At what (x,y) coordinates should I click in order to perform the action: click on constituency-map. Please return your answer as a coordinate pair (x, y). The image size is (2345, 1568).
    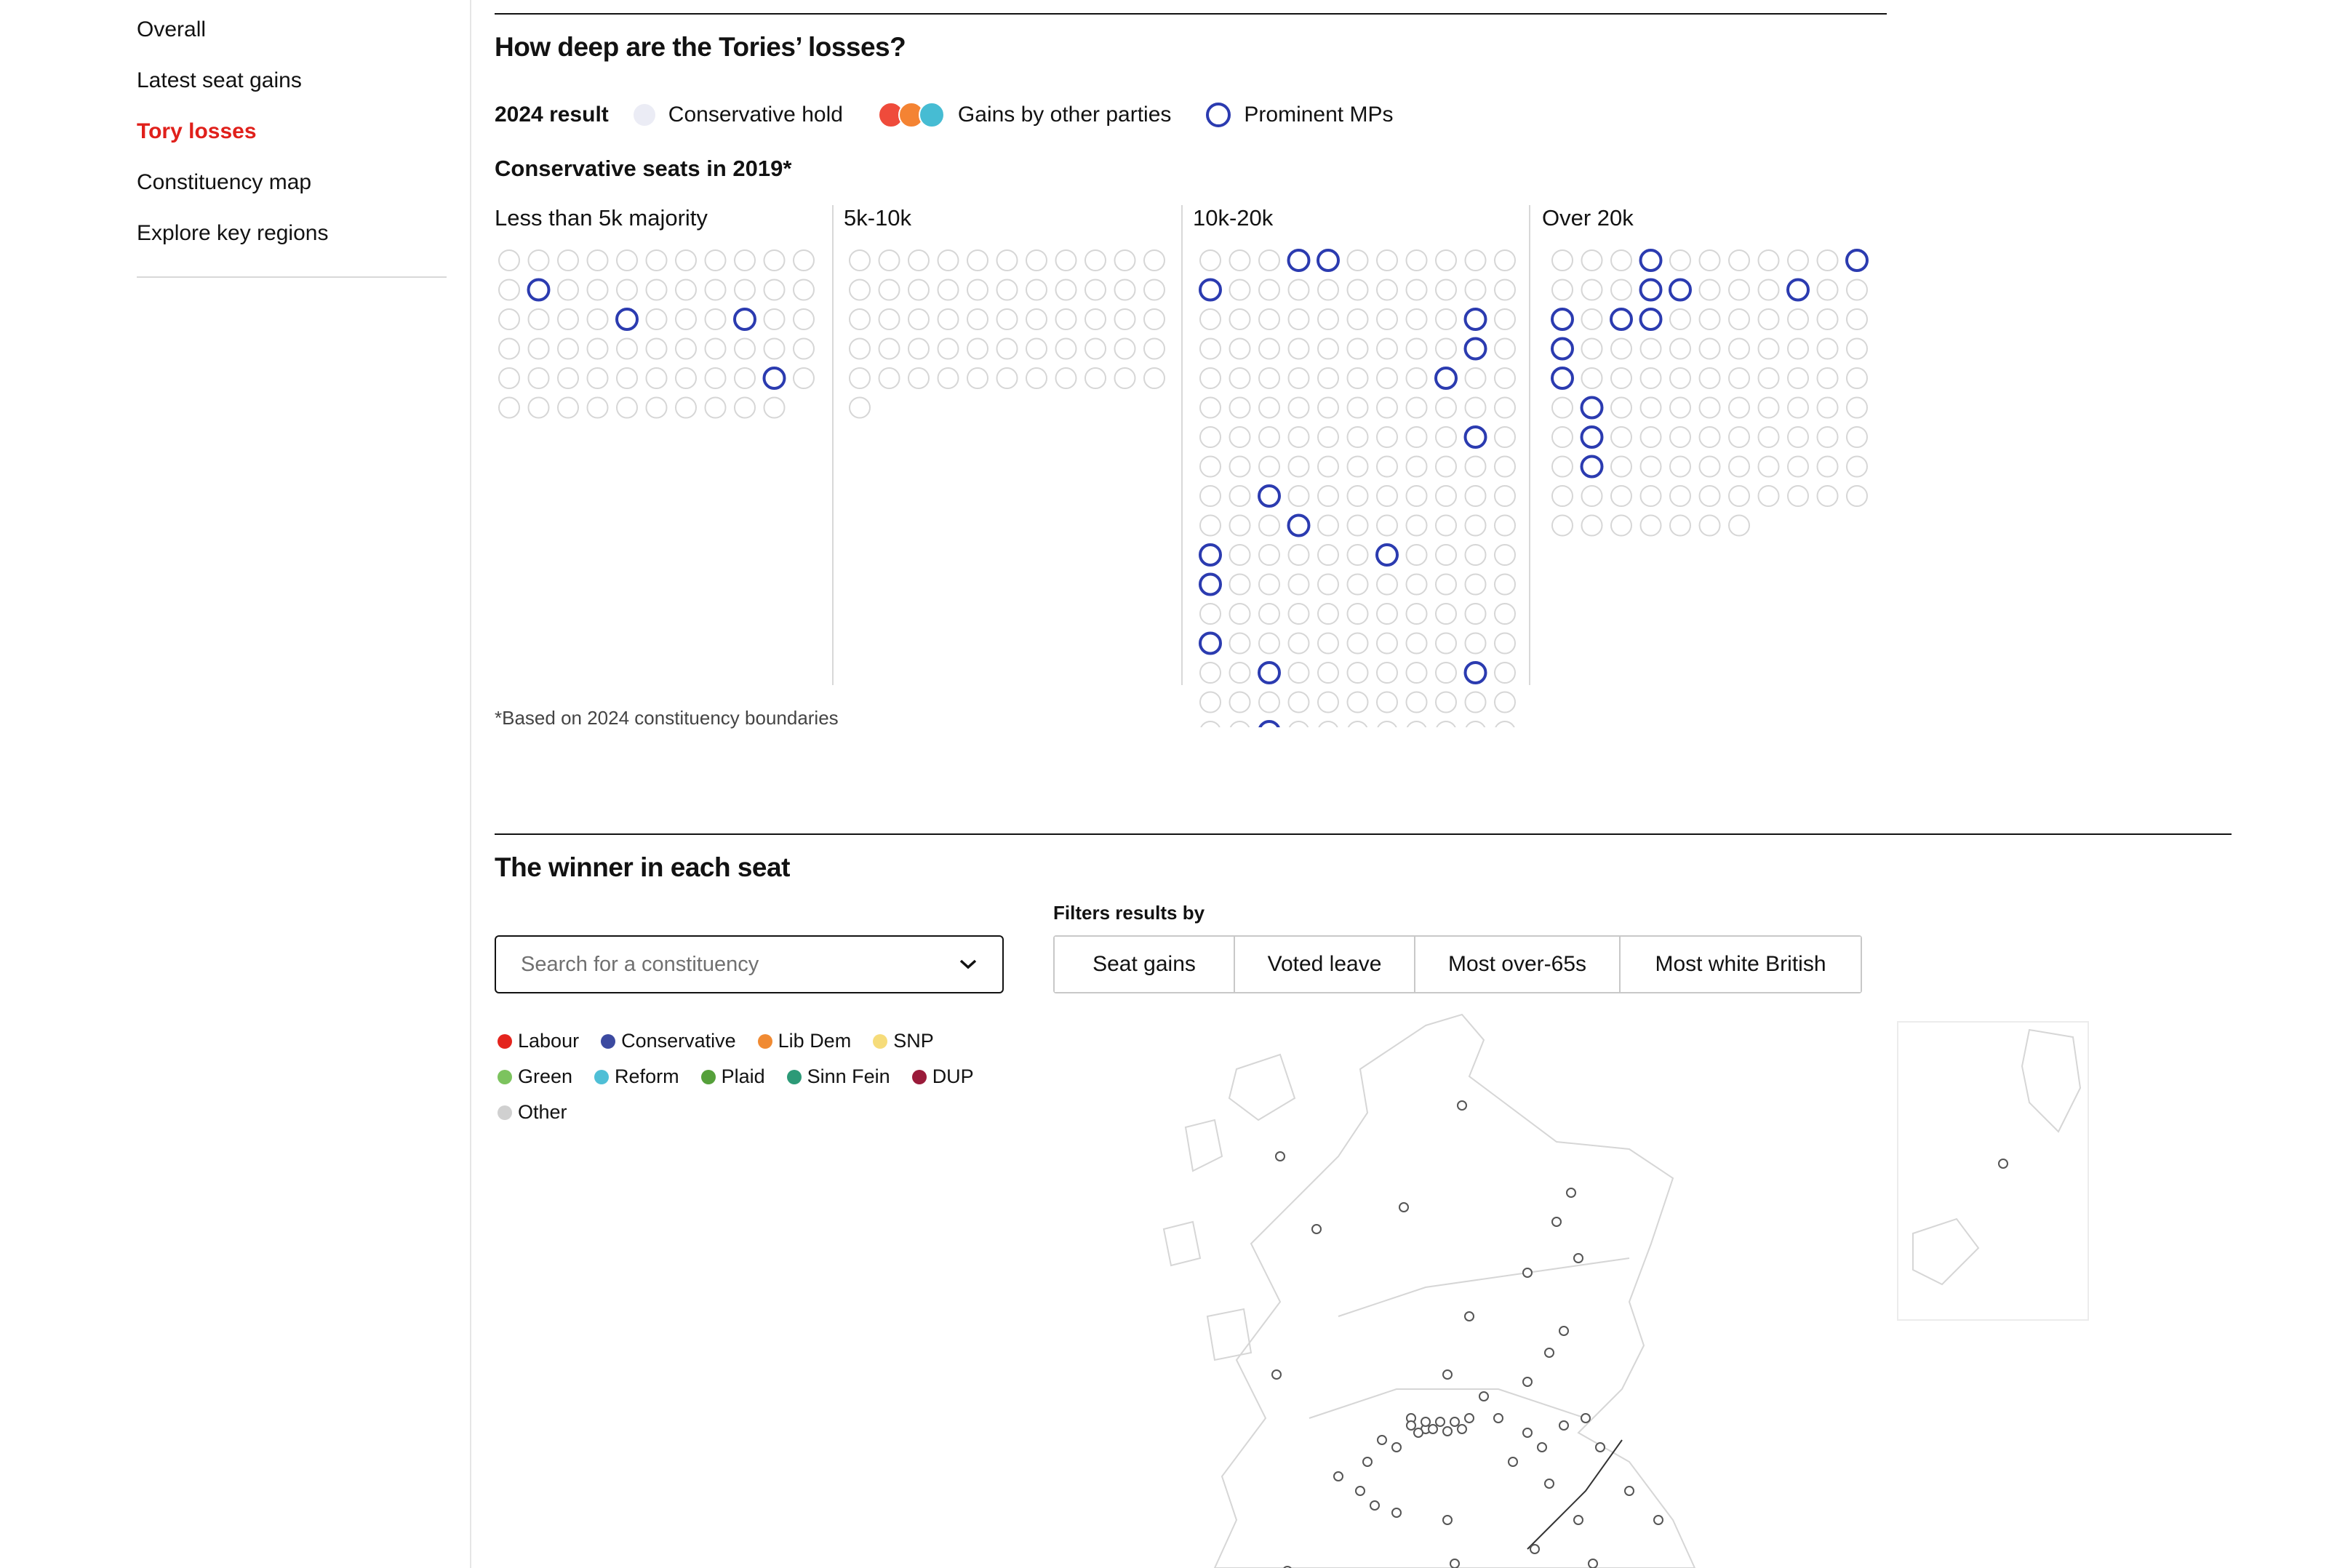
    Looking at the image, I should click on (1440, 1289).